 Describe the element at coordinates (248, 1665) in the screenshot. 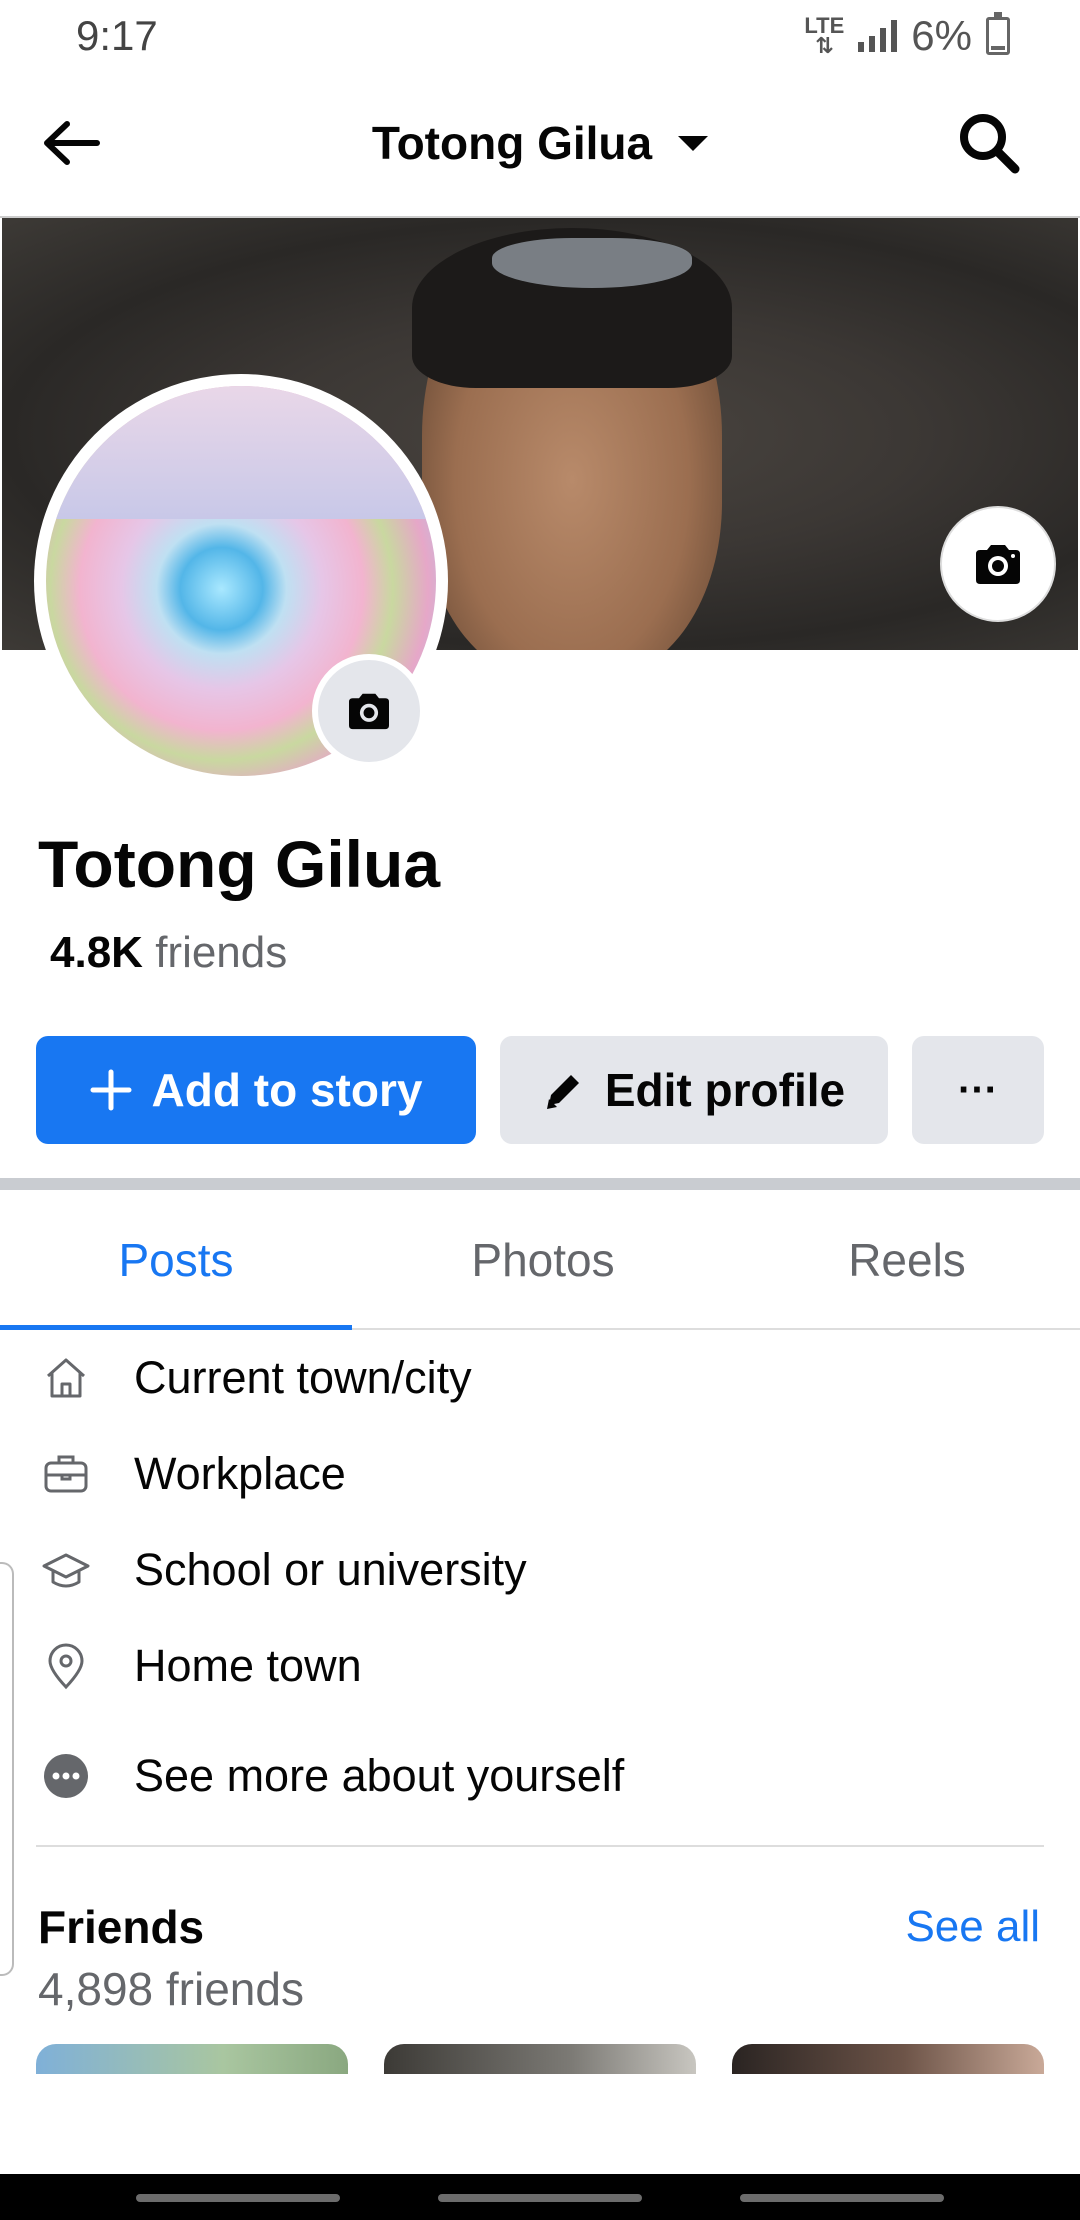

I see `detail-label: Home town` at that location.